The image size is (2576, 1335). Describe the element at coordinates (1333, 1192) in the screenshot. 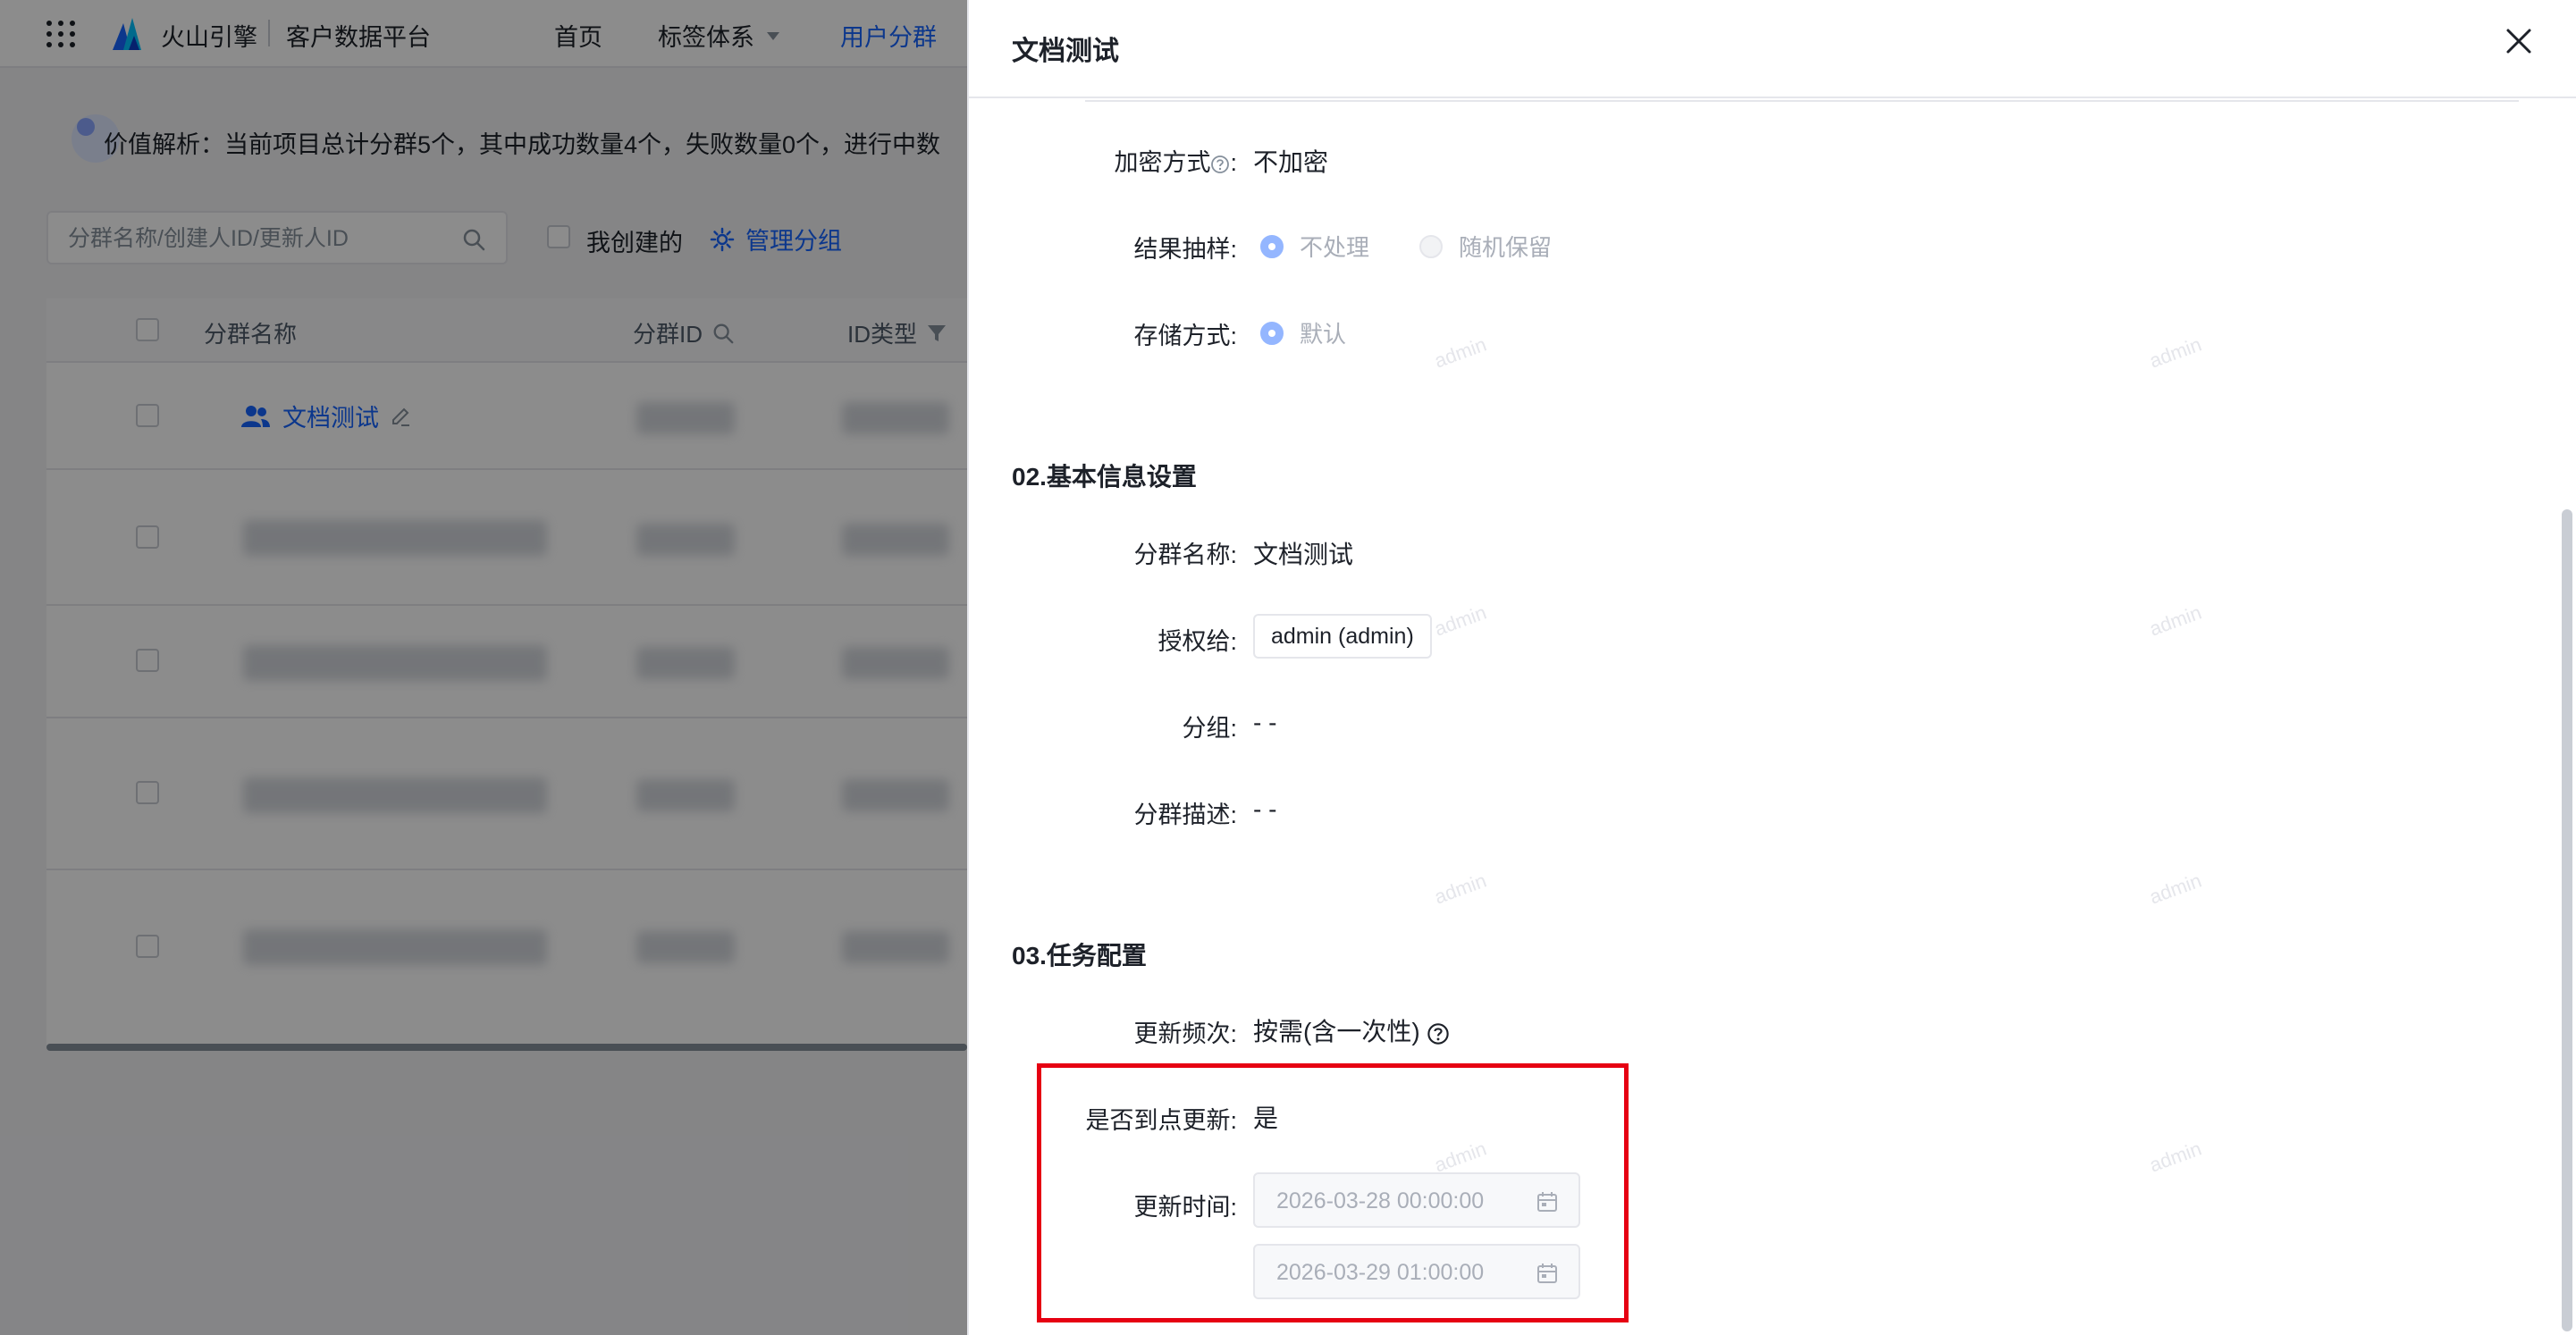

I see `highlight-annotation-box` at that location.